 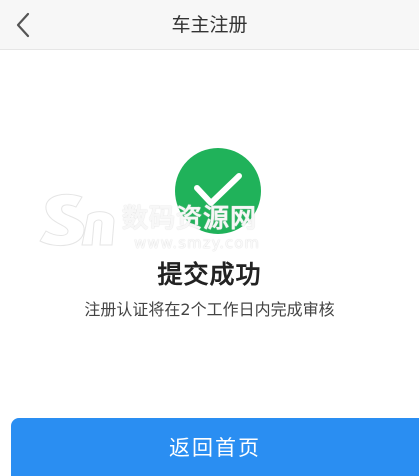 I want to click on return-home-button: 返回首页, so click(x=215, y=447).